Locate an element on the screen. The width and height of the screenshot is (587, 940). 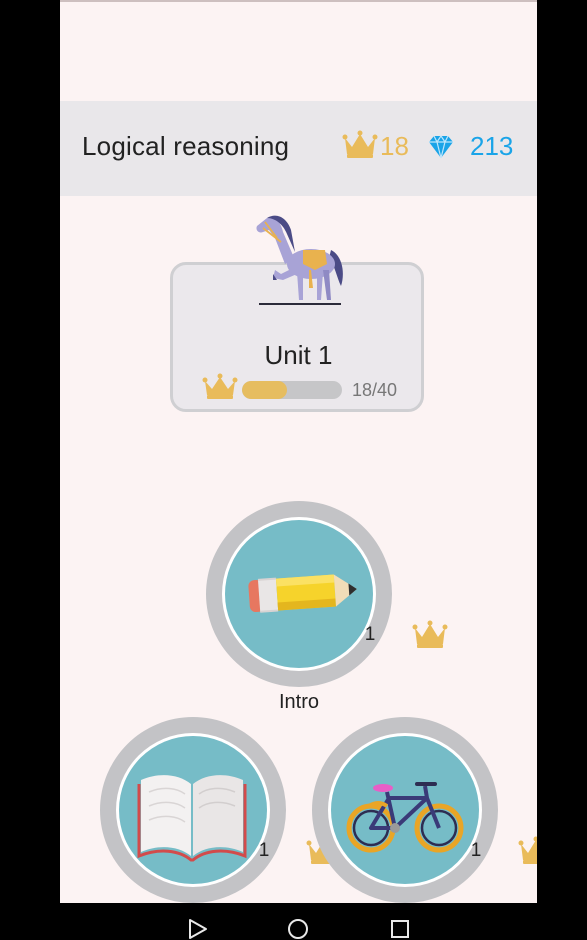
lesson-book is located at coordinates (193, 810).